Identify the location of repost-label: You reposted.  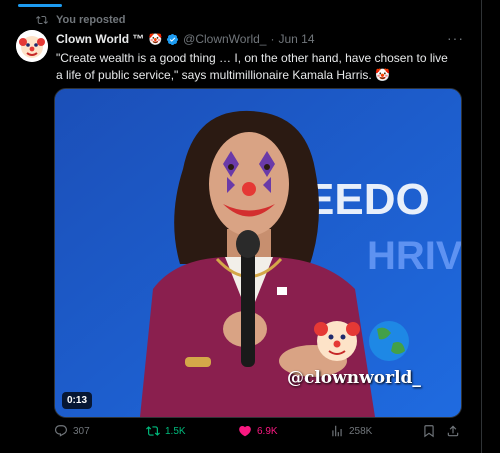
(91, 20).